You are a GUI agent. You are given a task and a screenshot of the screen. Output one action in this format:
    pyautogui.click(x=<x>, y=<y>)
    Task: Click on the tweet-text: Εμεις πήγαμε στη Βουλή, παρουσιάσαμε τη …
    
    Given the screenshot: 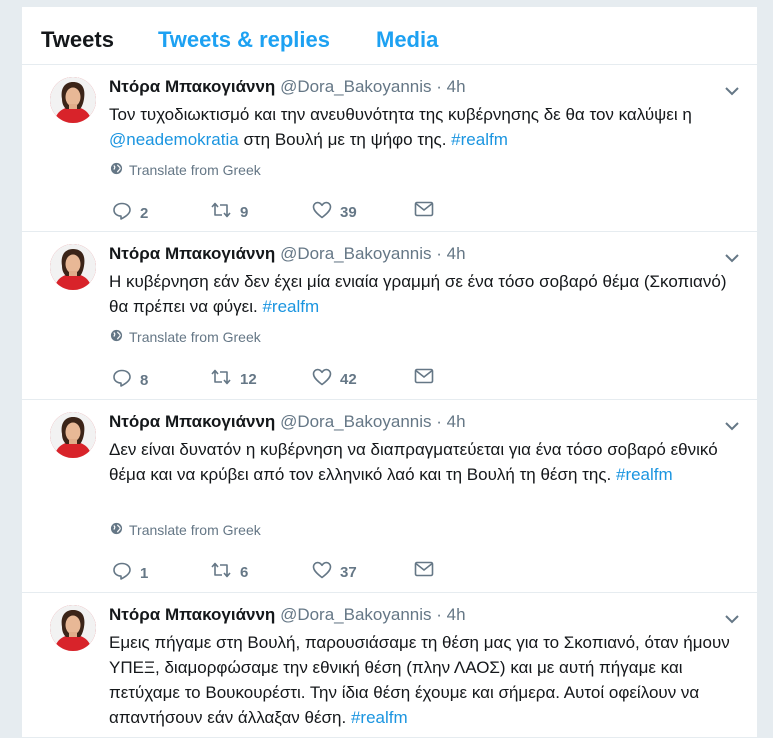 What is the action you would take?
    pyautogui.click(x=429, y=680)
    